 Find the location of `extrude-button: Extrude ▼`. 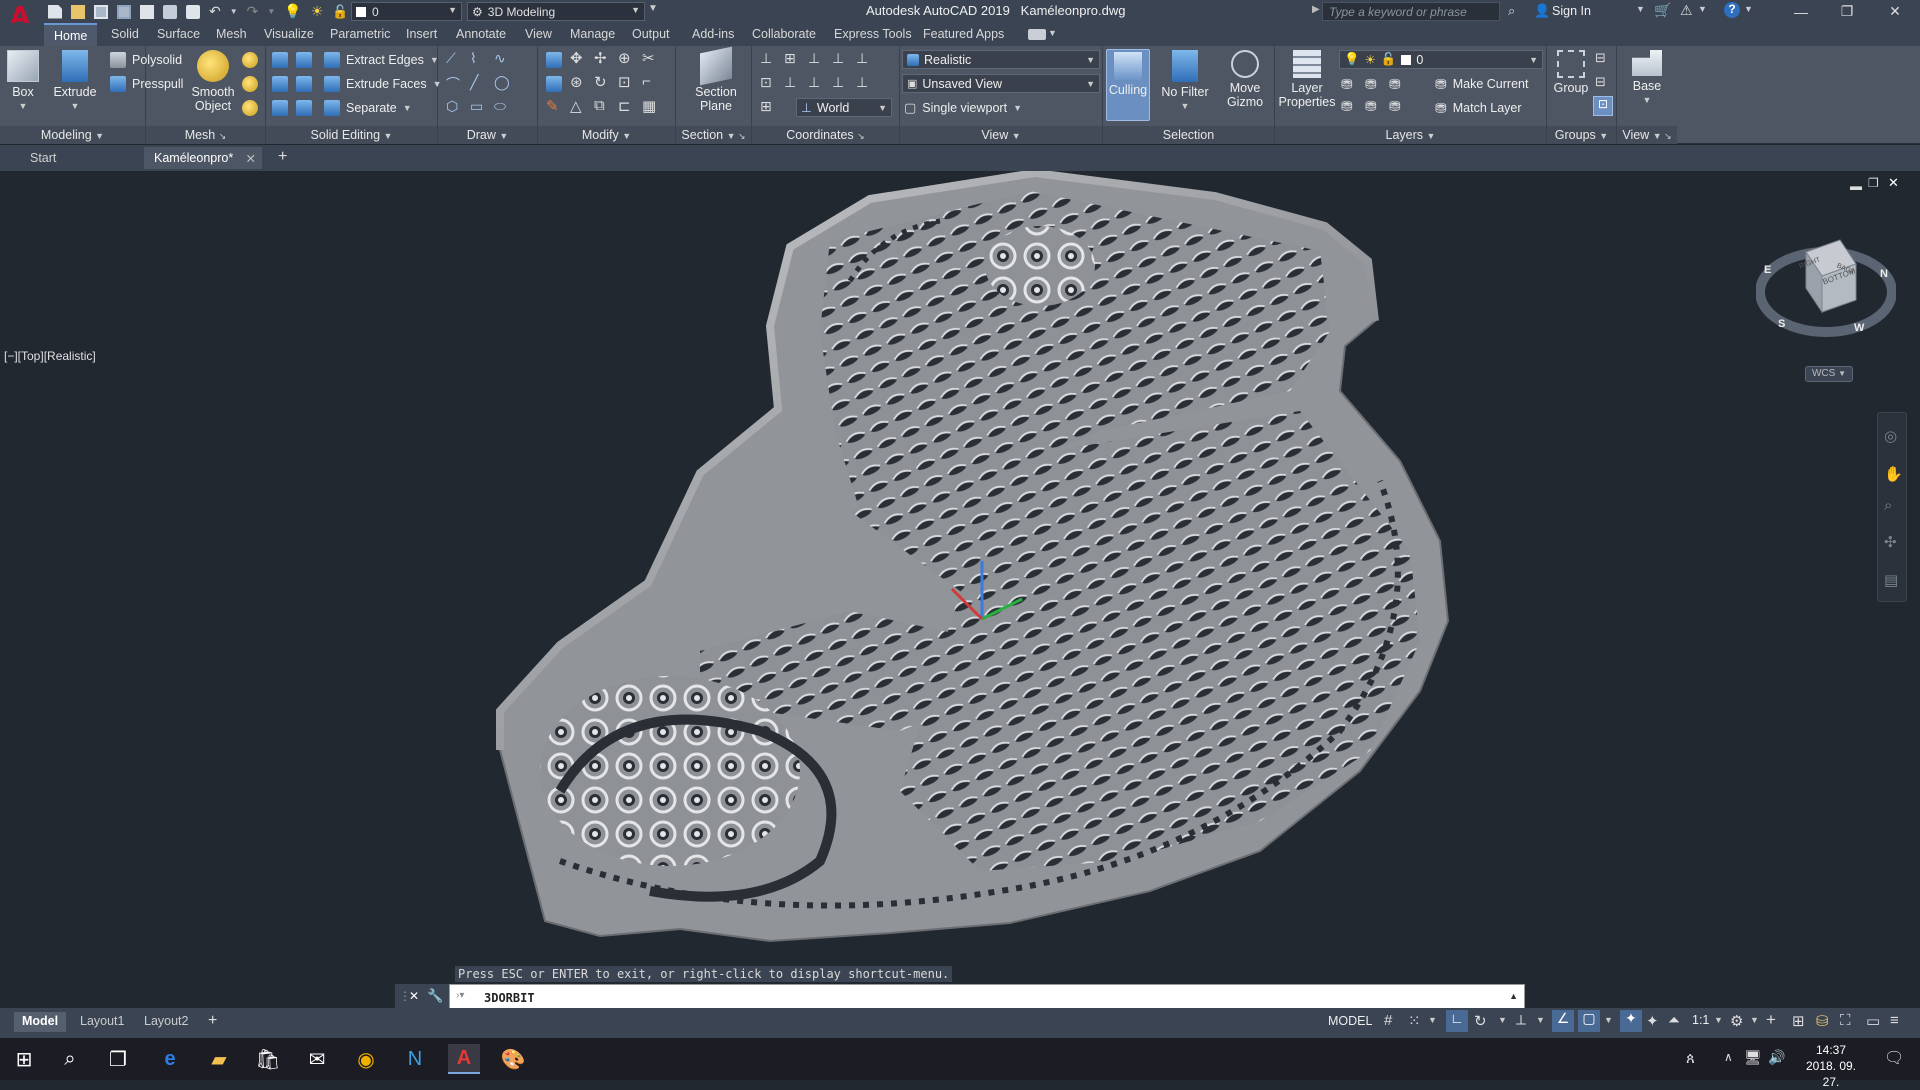

extrude-button: Extrude ▼ is located at coordinates (75, 81).